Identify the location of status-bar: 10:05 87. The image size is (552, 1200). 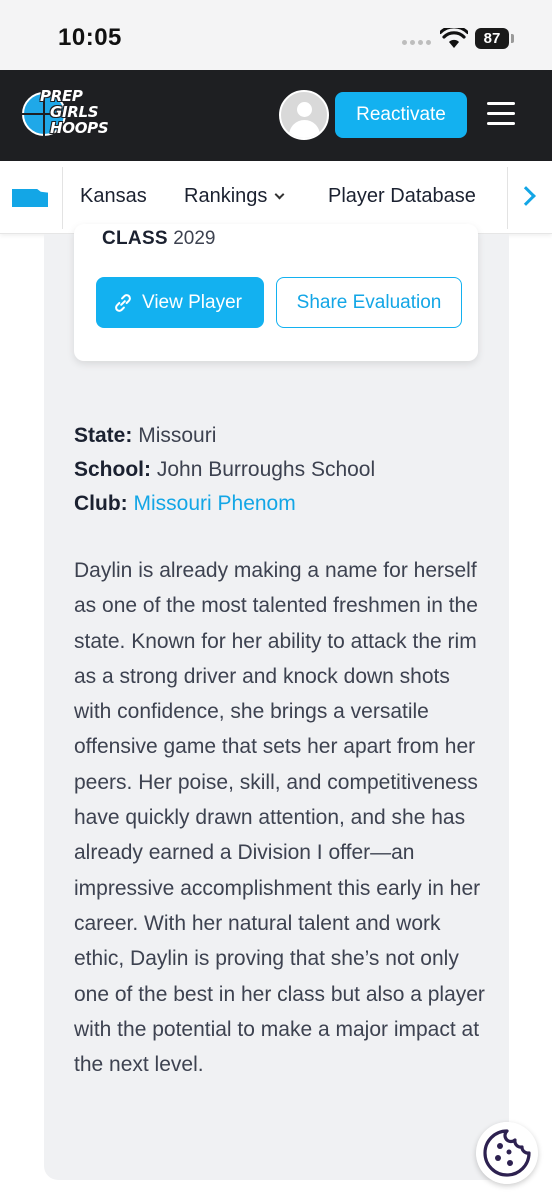
(276, 35).